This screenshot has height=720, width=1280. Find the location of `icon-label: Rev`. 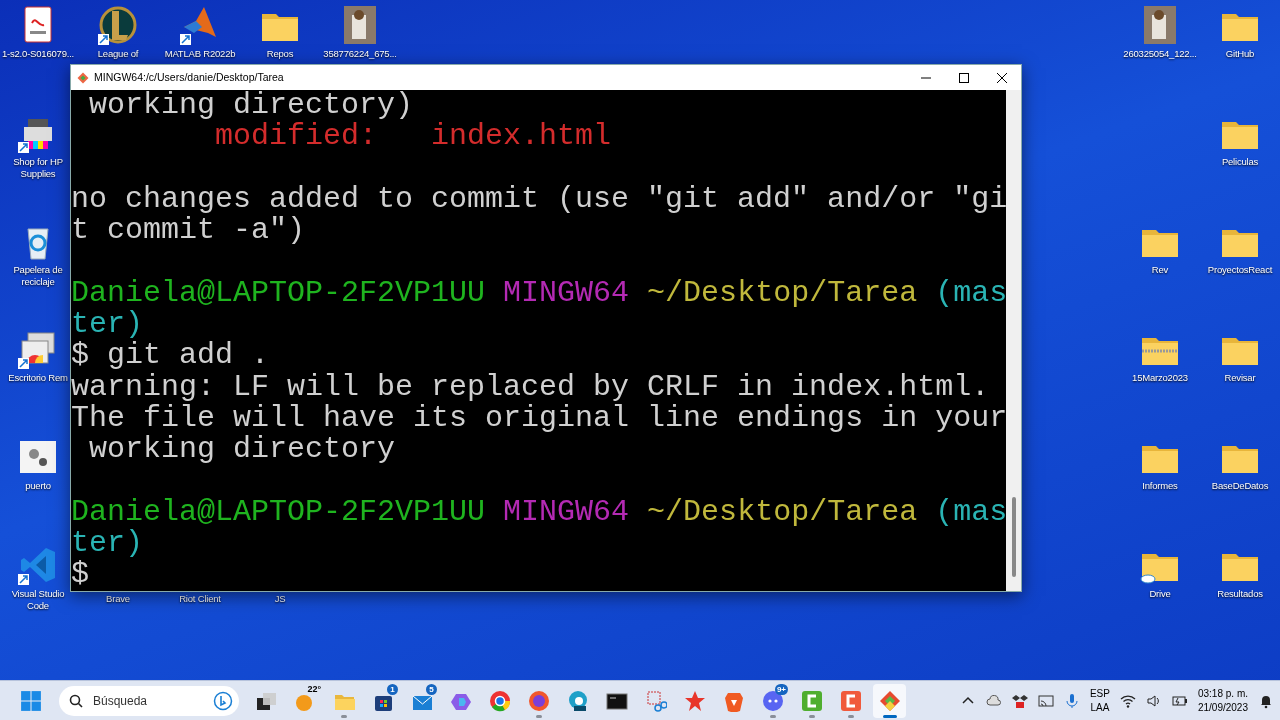

icon-label: Rev is located at coordinates (1160, 270).